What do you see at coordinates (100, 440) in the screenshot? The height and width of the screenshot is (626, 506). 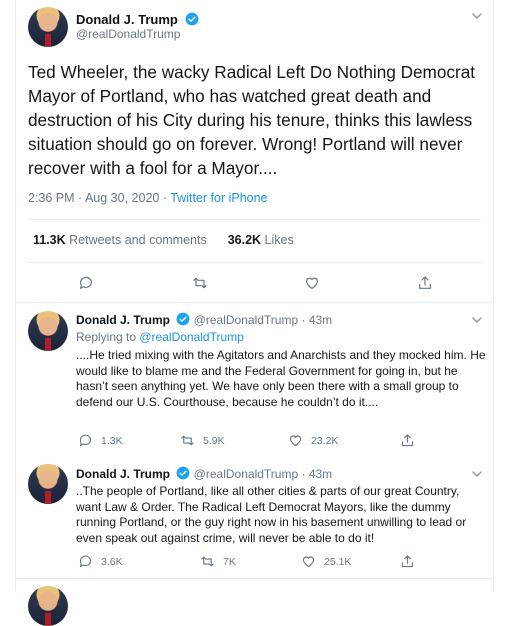 I see `reply-action: 1.3K` at bounding box center [100, 440].